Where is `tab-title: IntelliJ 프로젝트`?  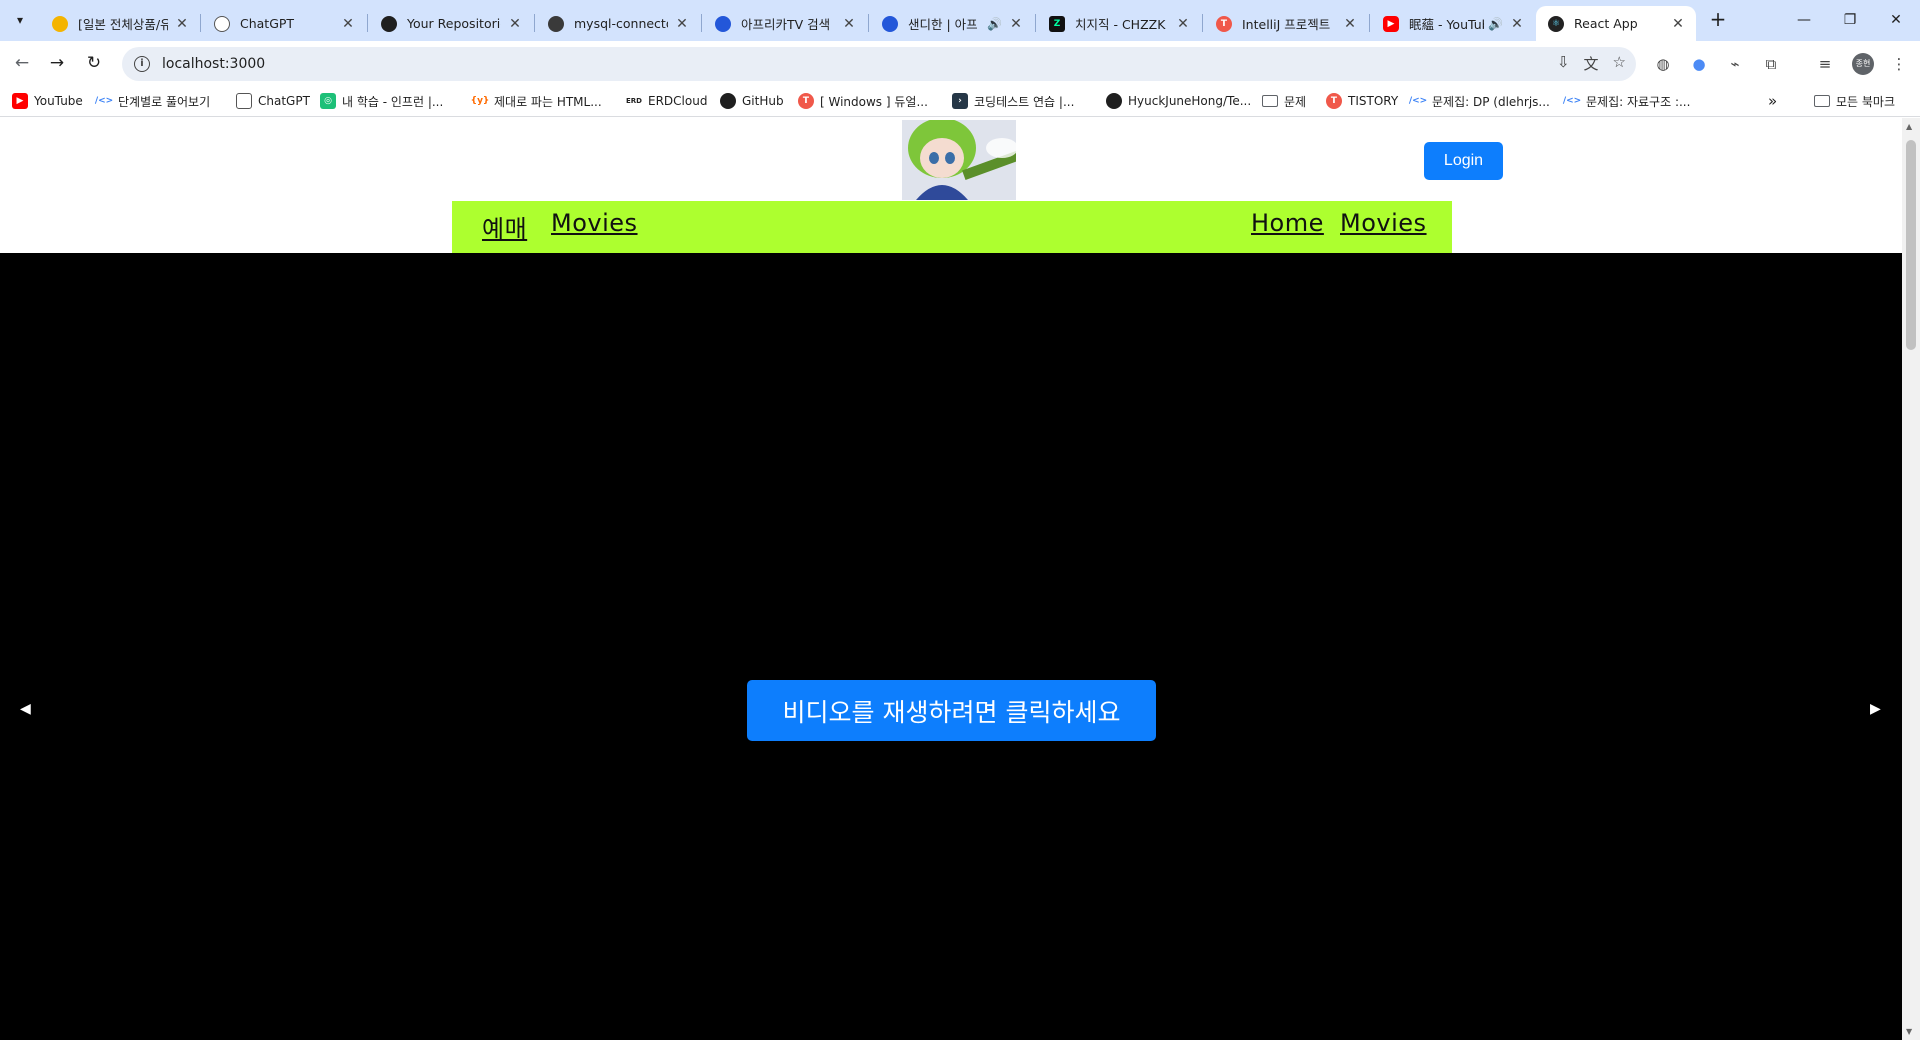
tab-title: IntelliJ 프로젝트 is located at coordinates (1286, 24).